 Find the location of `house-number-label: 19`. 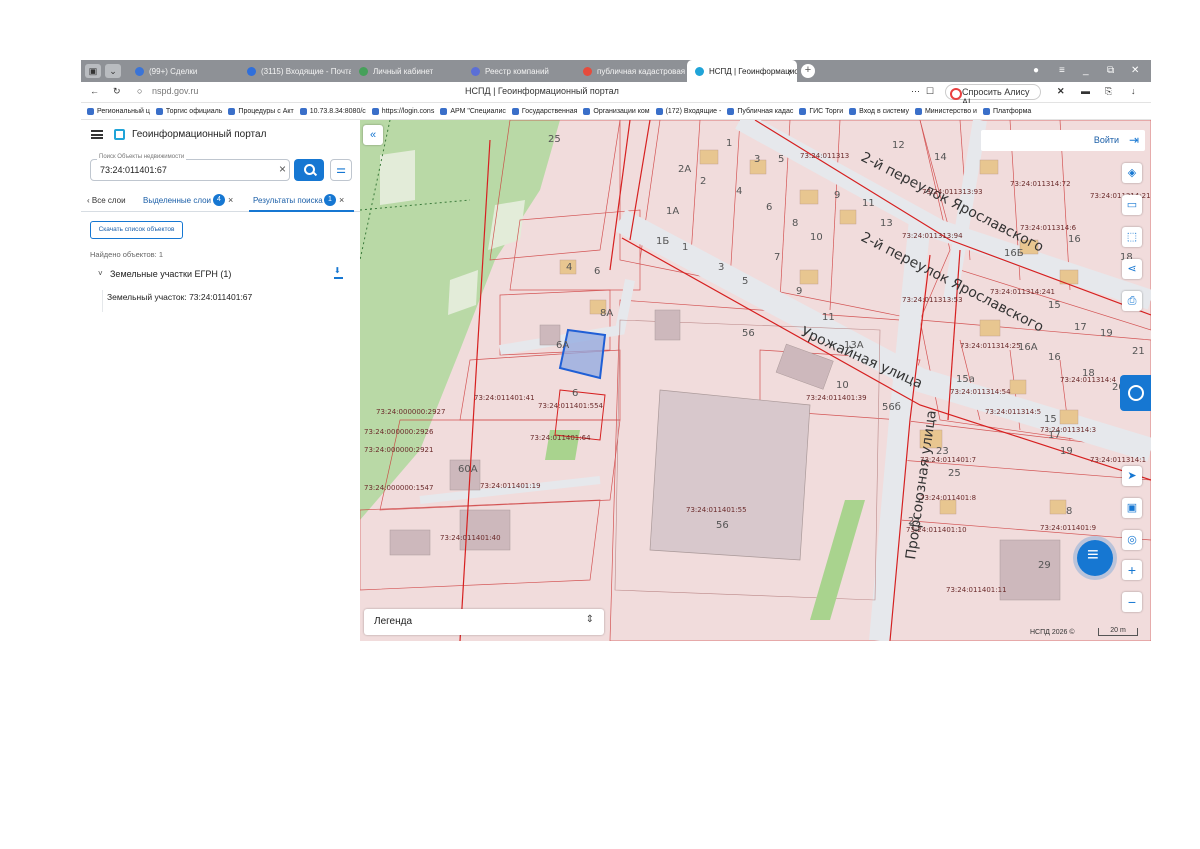

house-number-label: 19 is located at coordinates (1066, 451).